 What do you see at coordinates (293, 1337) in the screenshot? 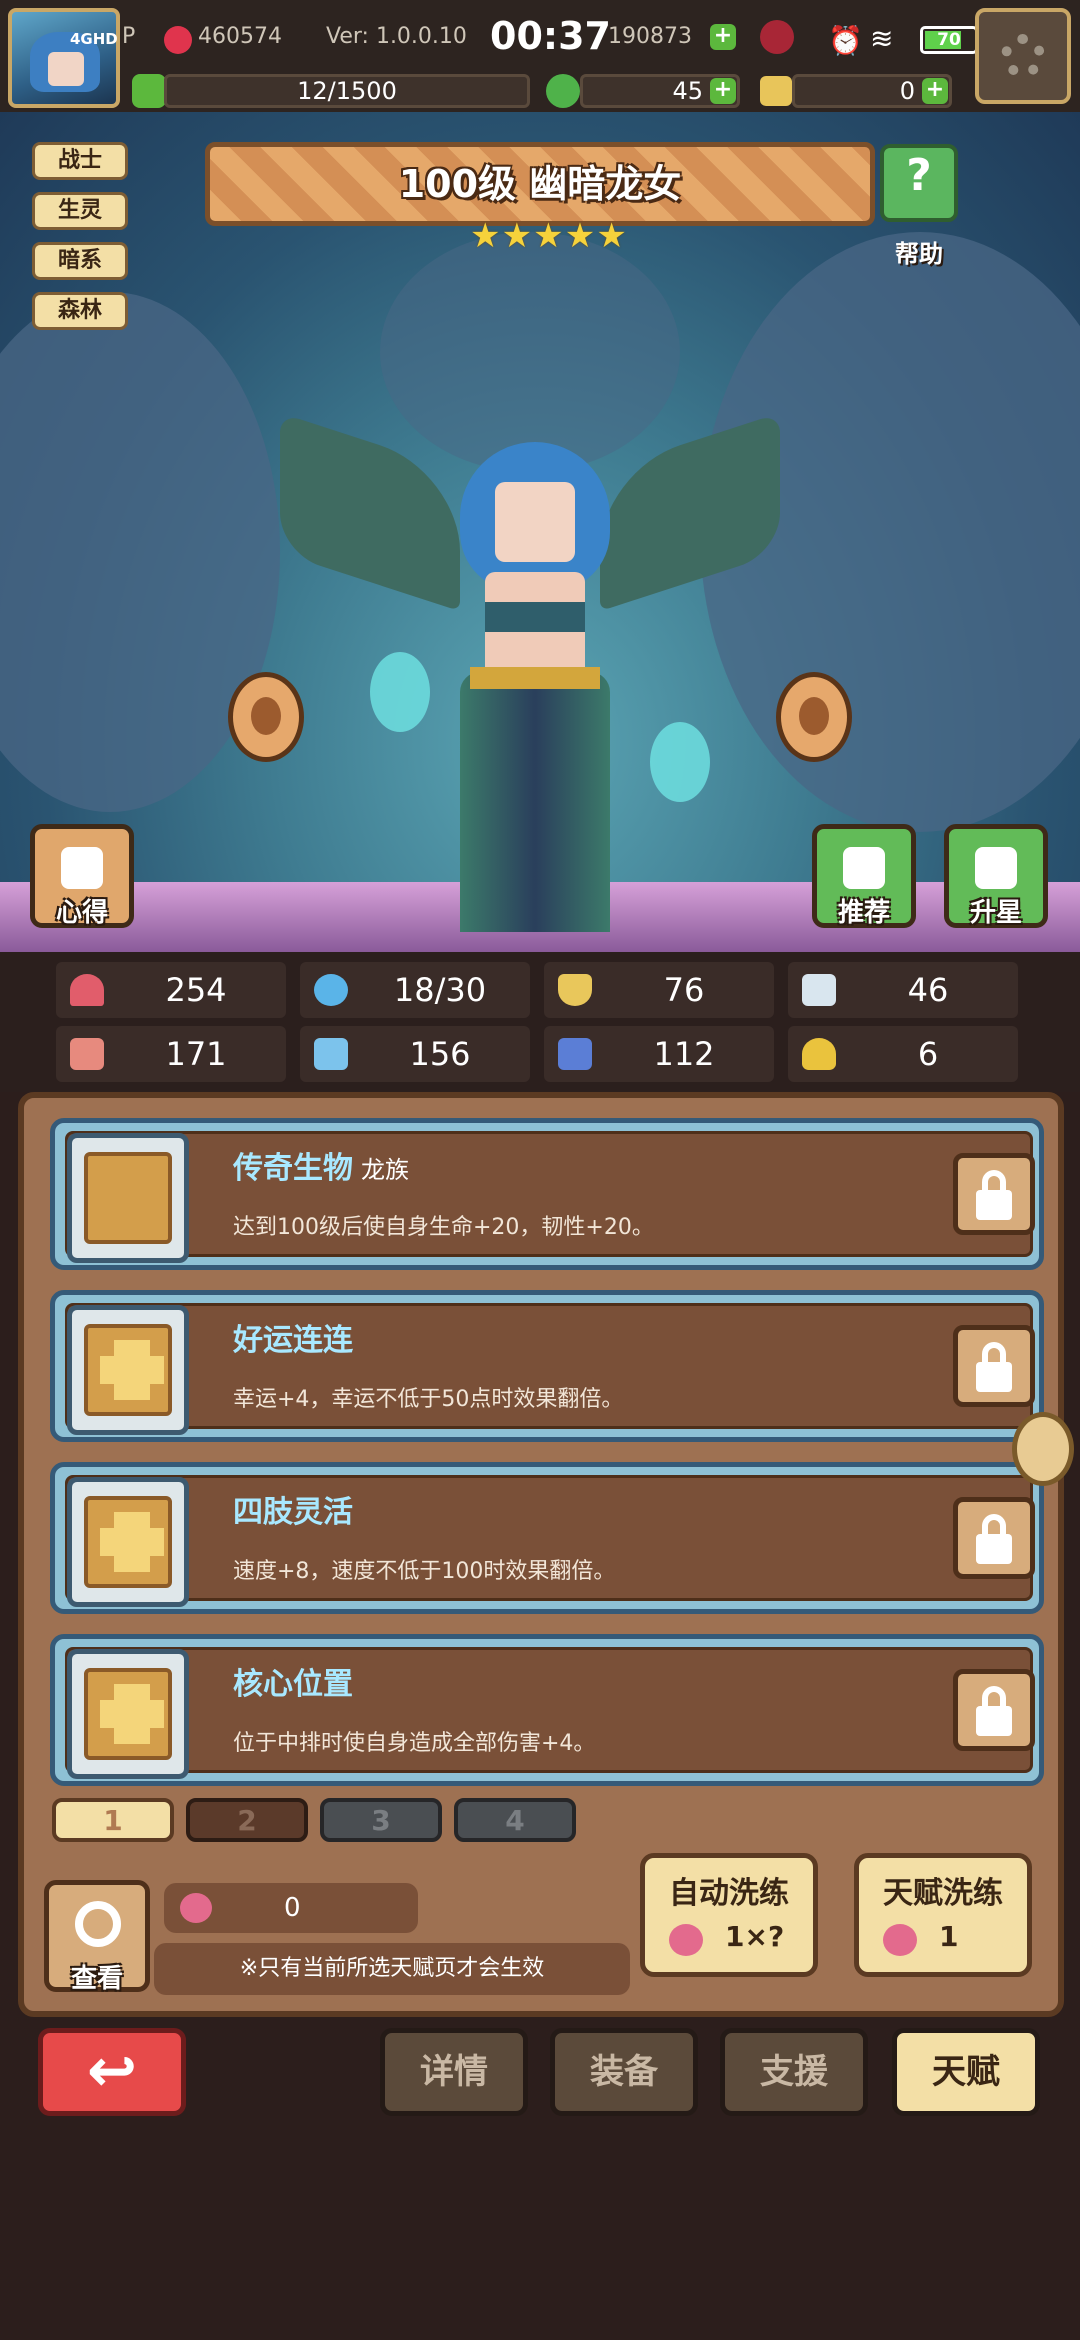
I see `talent-name: 好运连连` at bounding box center [293, 1337].